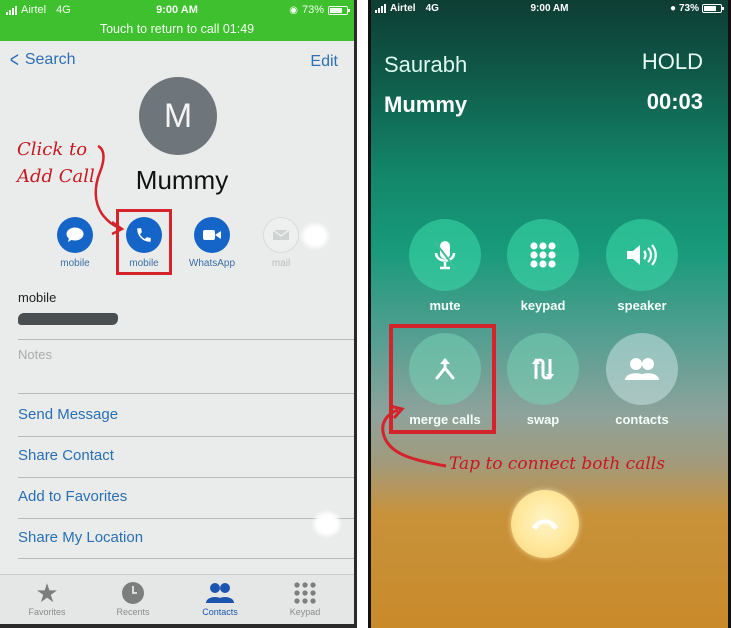  I want to click on quick-actions: mobile mobile WhatsApp mail, so click(177, 245).